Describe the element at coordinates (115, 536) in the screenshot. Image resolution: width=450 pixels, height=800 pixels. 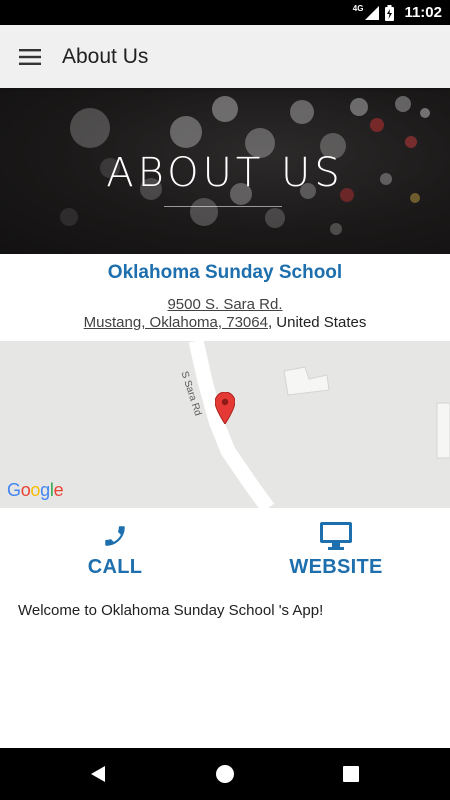
I see `phone-icon` at that location.